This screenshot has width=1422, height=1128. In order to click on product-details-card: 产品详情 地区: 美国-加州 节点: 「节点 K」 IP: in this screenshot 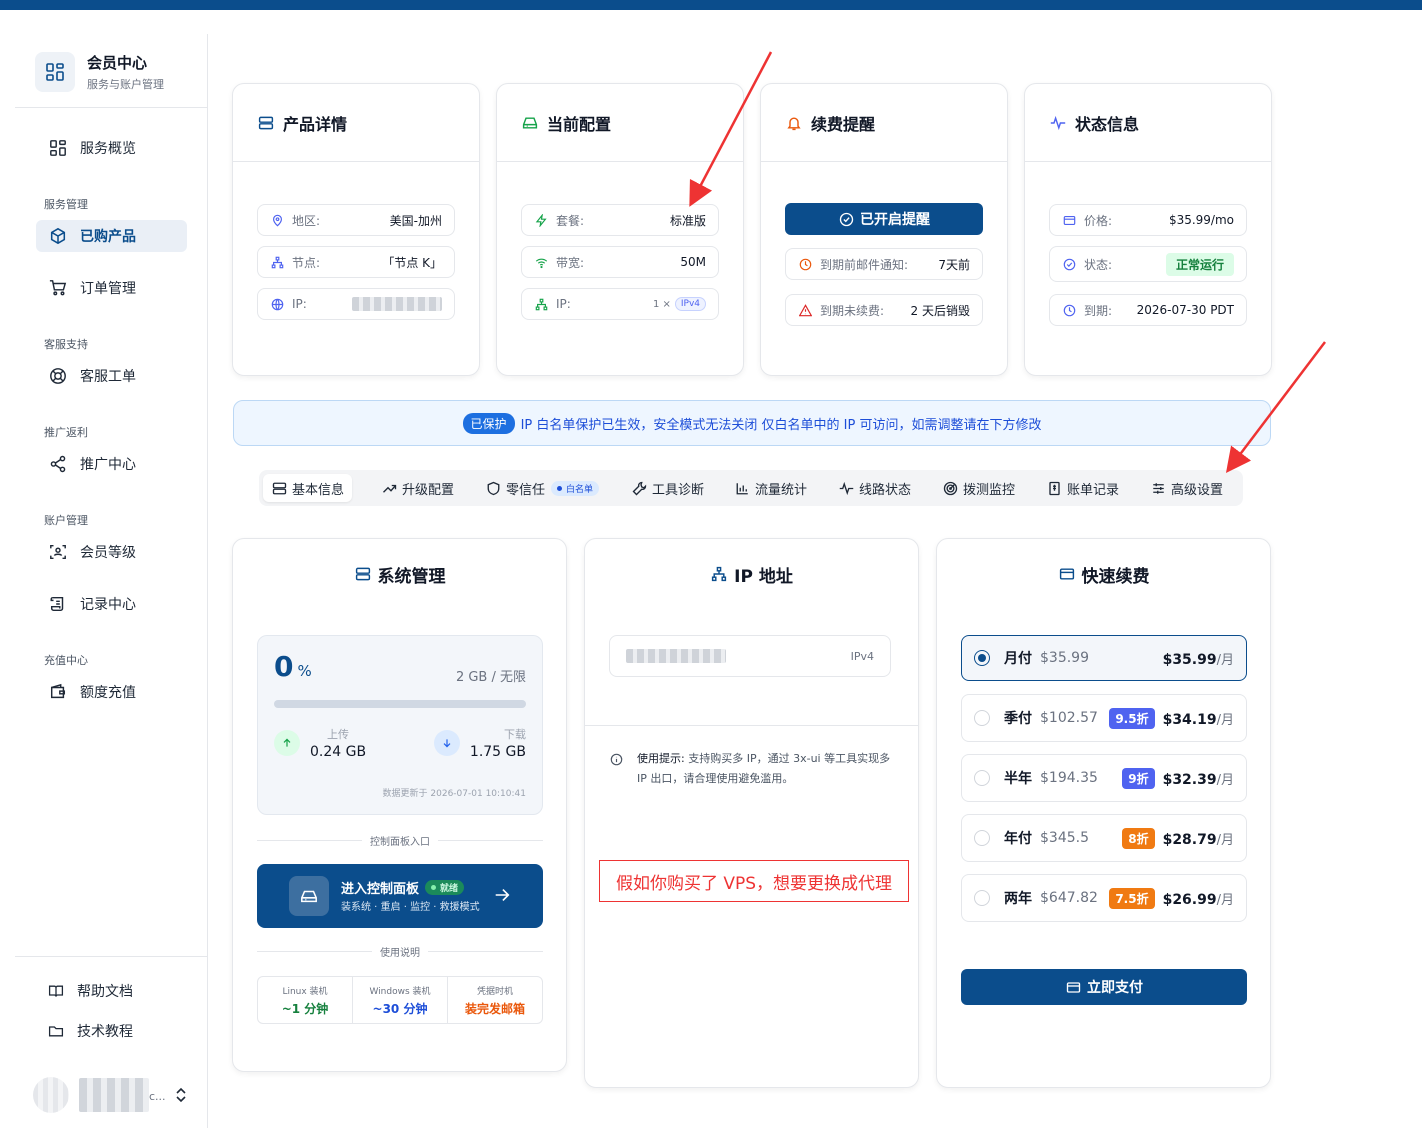, I will do `click(356, 229)`.